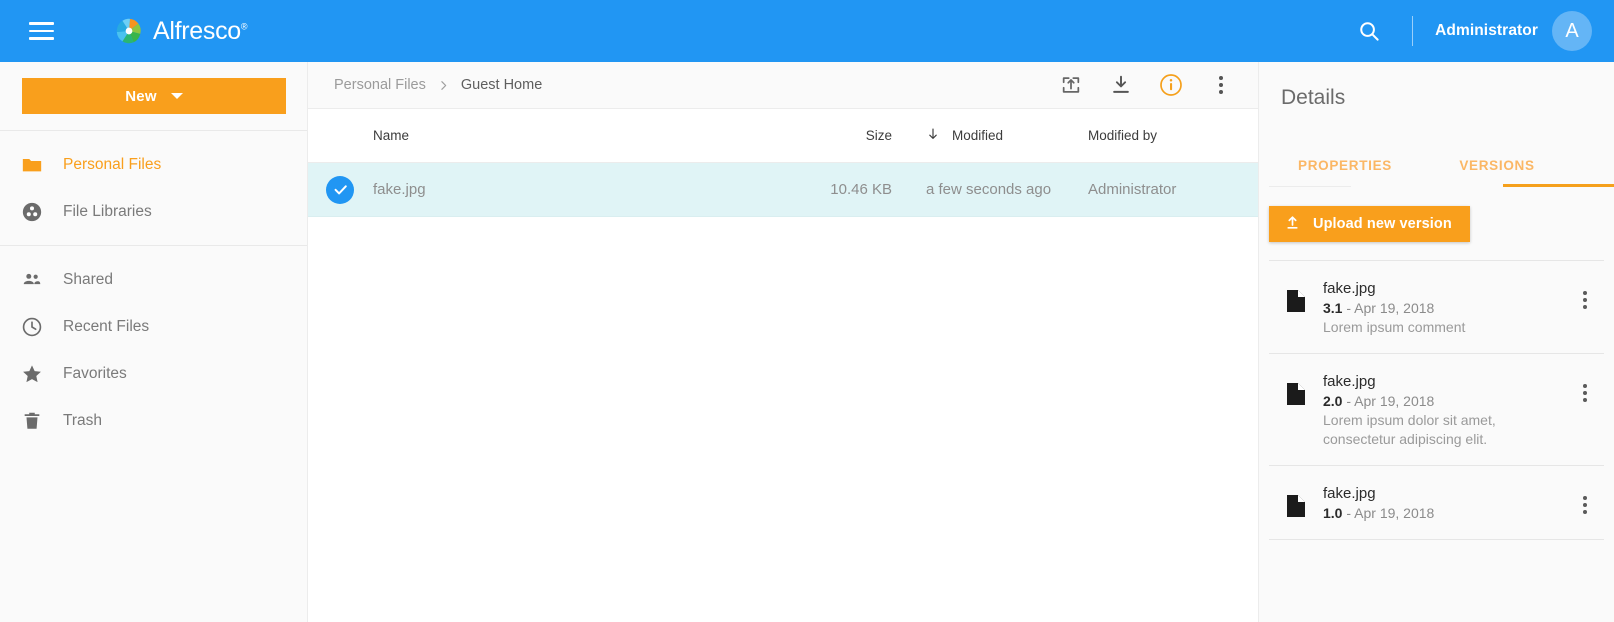  Describe the element at coordinates (153, 373) in the screenshot. I see `sidebar-item-favorites: Favorites` at that location.